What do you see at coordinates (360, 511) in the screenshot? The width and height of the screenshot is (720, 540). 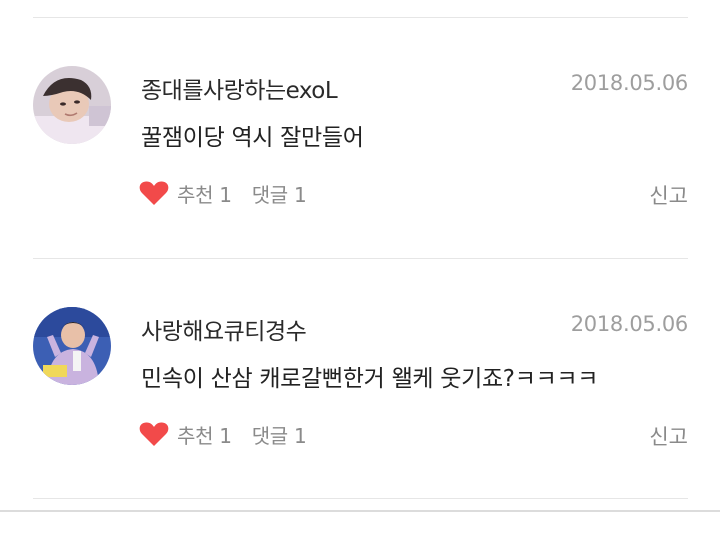 I see `bottom-divider` at bounding box center [360, 511].